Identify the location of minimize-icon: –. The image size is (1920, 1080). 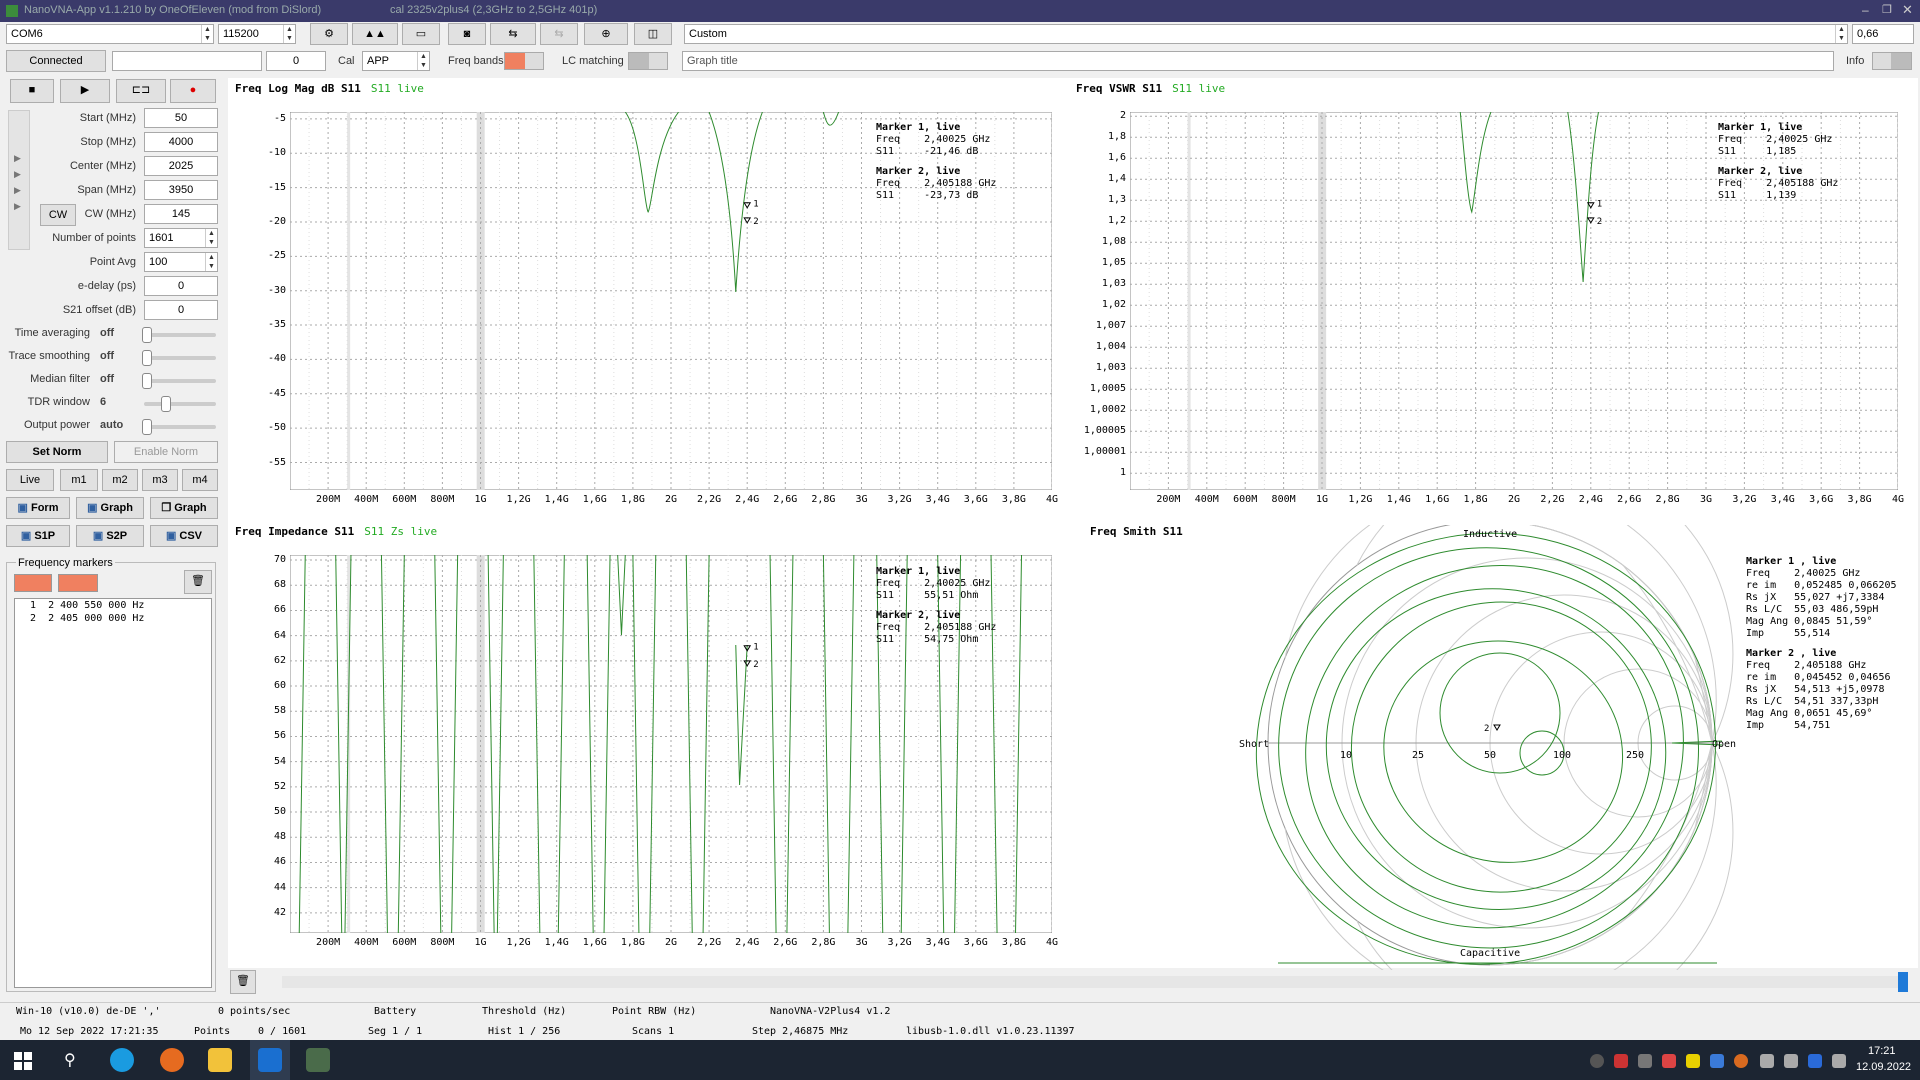
(1865, 10).